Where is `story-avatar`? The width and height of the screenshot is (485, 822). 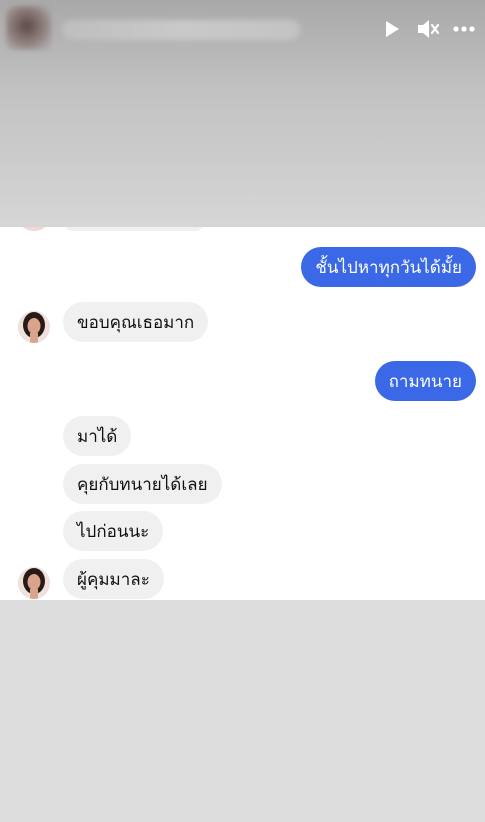 story-avatar is located at coordinates (29, 28).